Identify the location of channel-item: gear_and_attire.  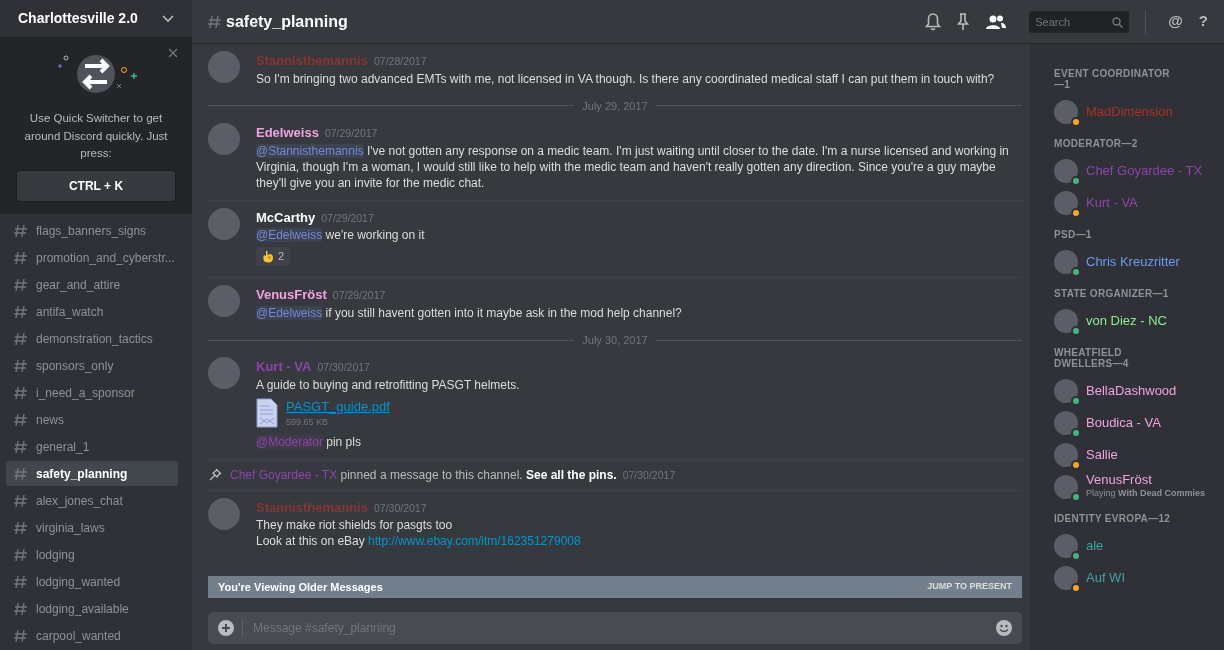
(92, 284).